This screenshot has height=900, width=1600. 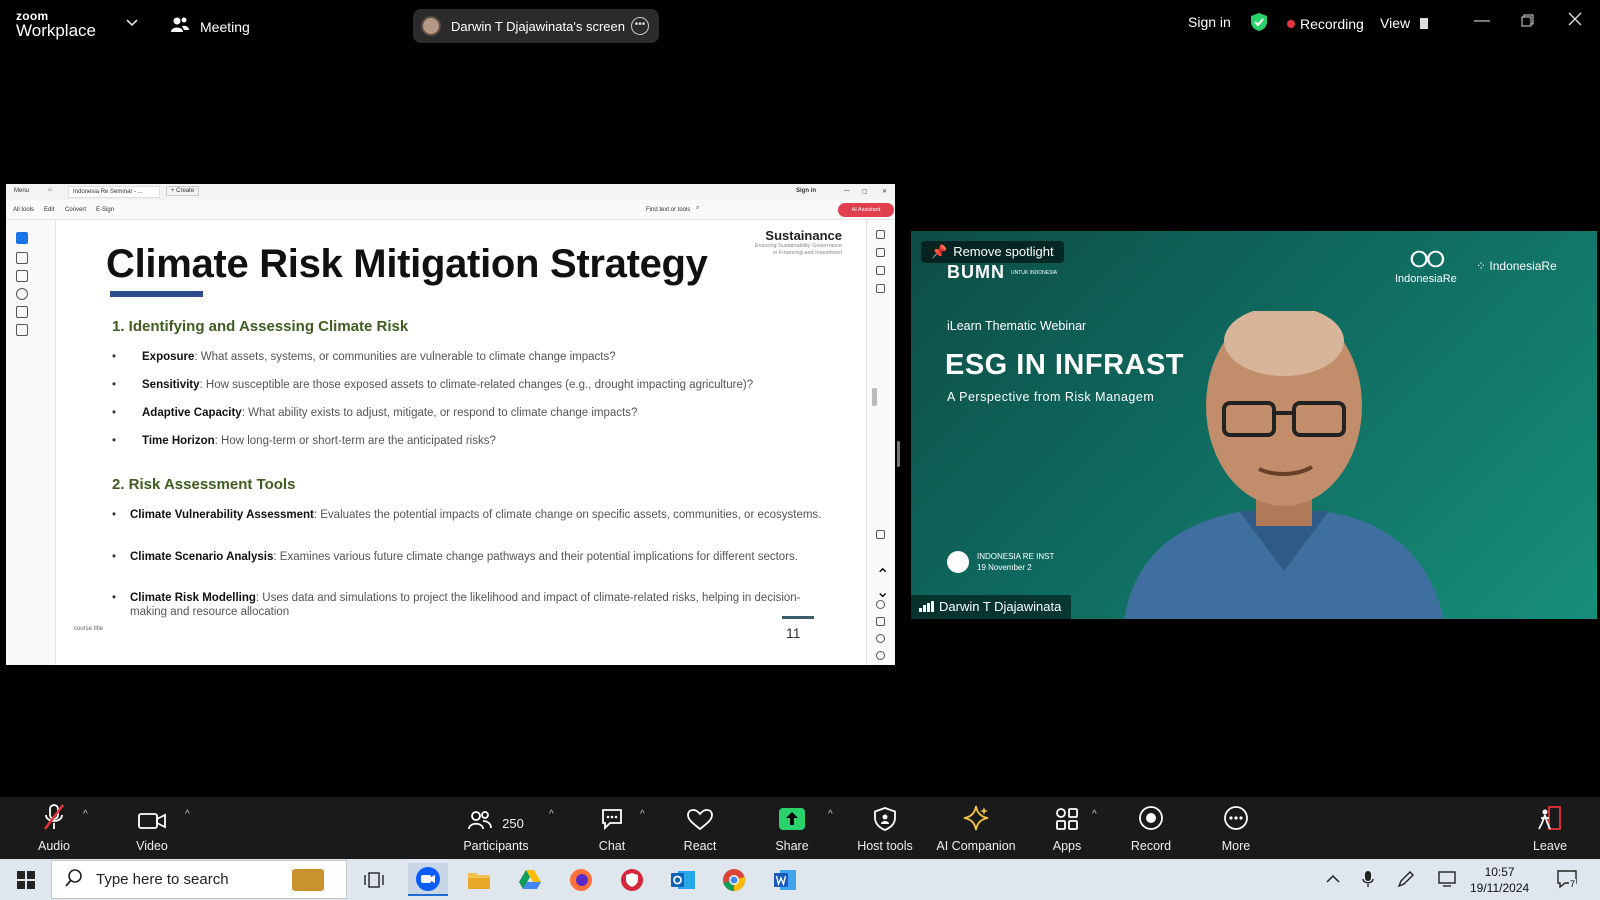 I want to click on taskbar-search-input: Type here to search, so click(x=199, y=879).